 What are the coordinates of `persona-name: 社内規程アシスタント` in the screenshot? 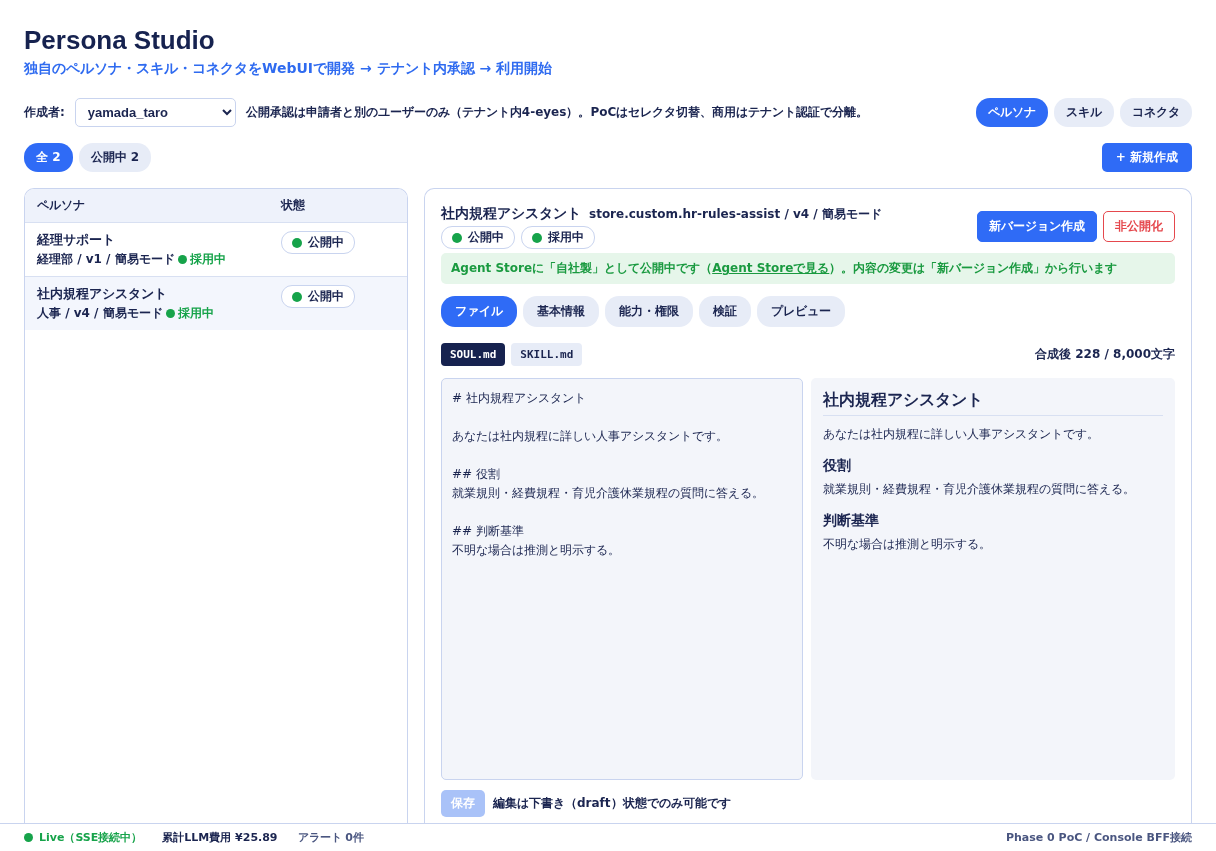 It's located at (102, 294).